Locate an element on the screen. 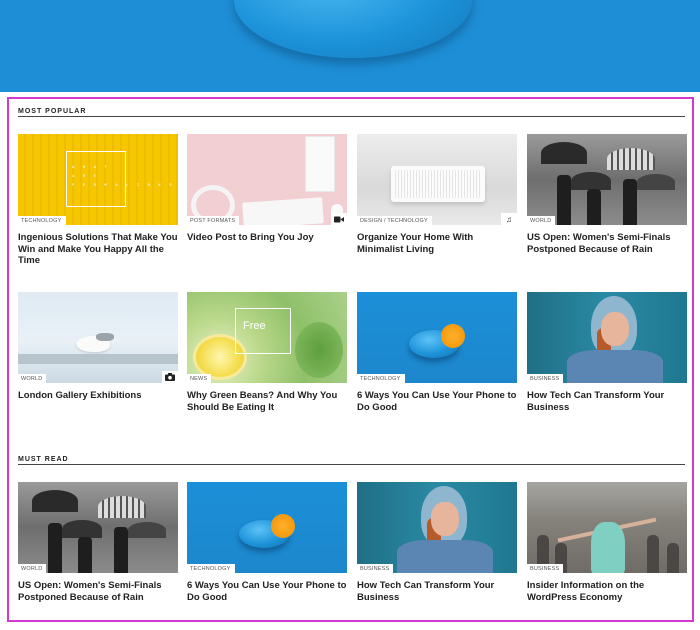  hero-blue-fruit is located at coordinates (353, 29).